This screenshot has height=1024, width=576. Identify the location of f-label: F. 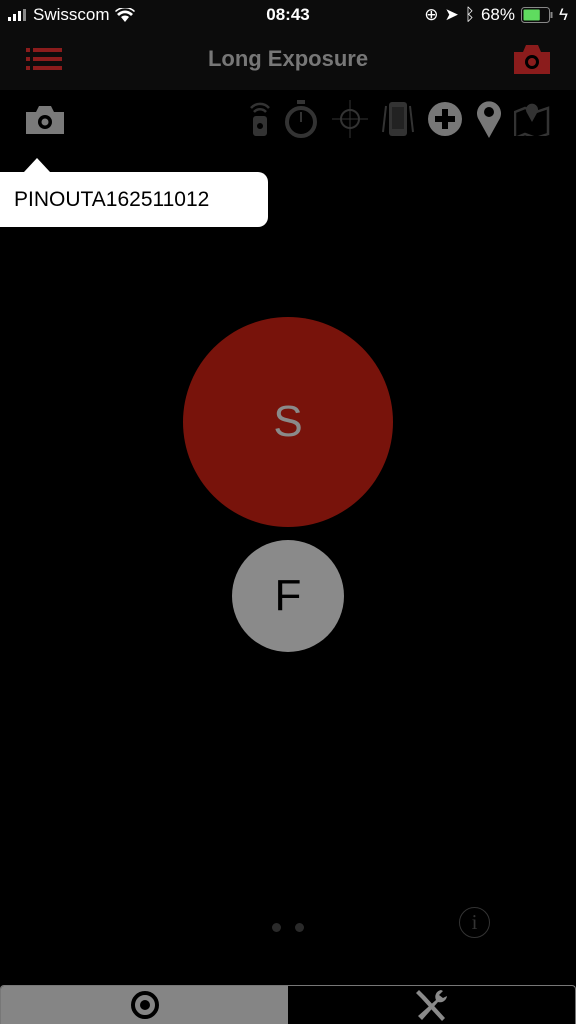
(288, 595).